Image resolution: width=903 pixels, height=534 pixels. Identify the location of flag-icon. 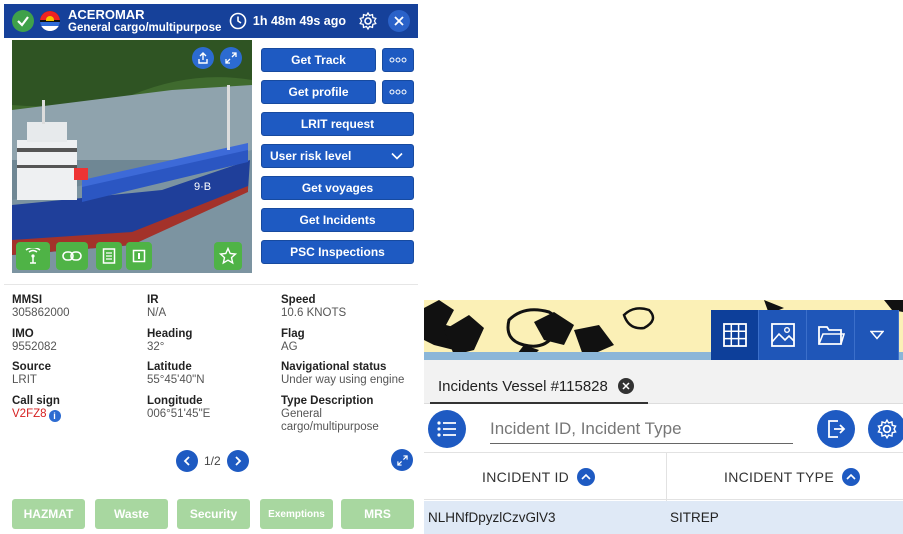
(50, 21).